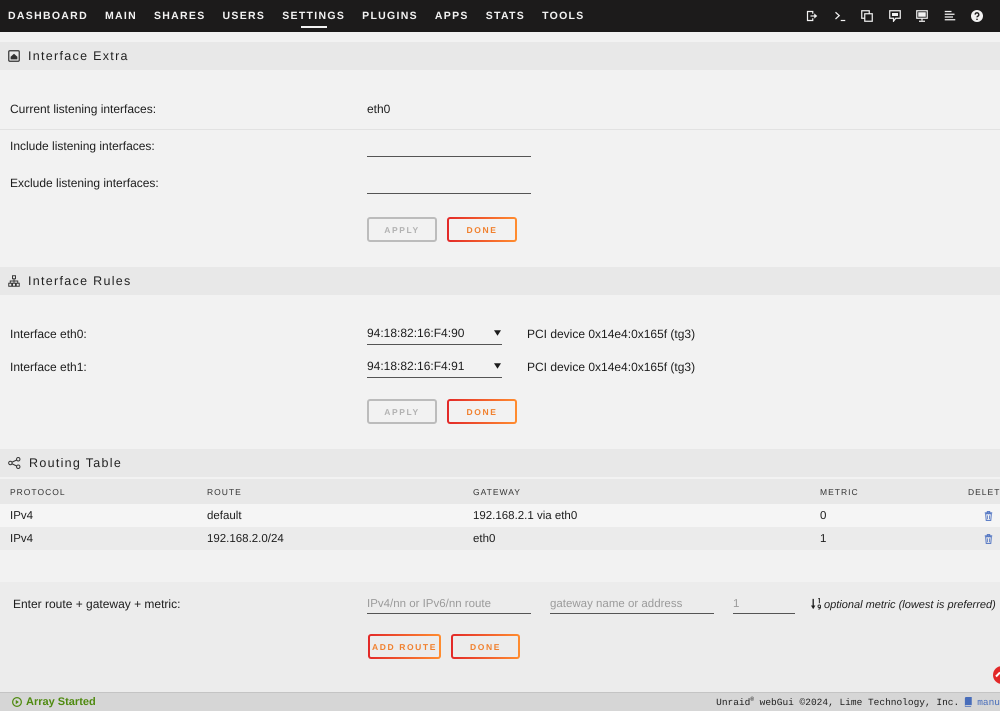  What do you see at coordinates (506, 16) in the screenshot?
I see `nav-tab: STATS` at bounding box center [506, 16].